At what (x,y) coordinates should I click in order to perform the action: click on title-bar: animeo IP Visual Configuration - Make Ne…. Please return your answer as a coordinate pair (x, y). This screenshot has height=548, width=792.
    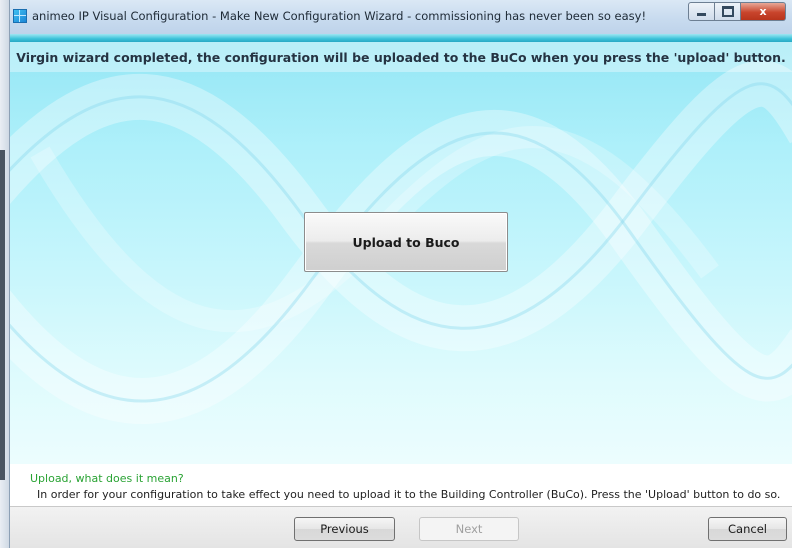
    Looking at the image, I should click on (401, 17).